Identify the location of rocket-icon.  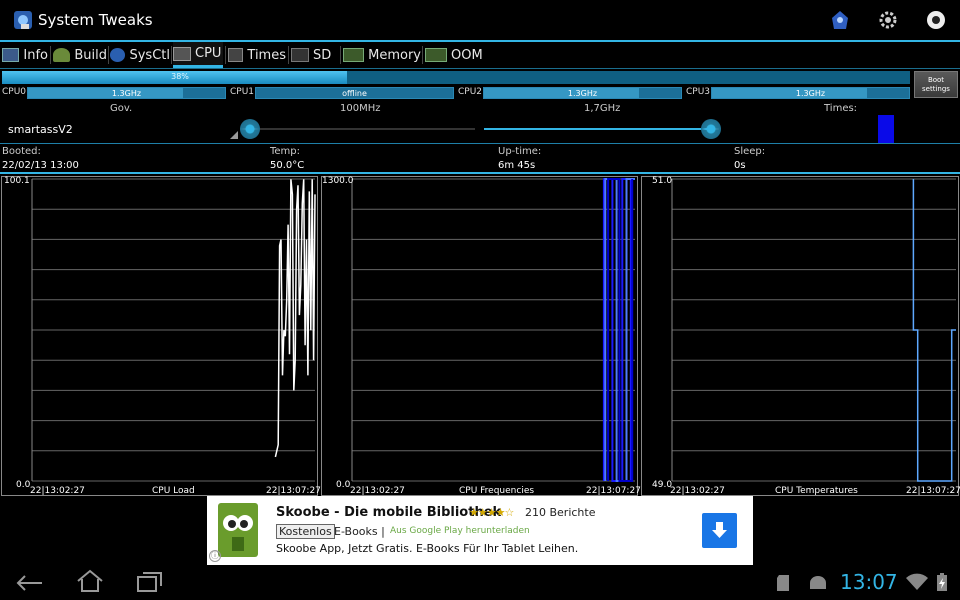
(840, 20).